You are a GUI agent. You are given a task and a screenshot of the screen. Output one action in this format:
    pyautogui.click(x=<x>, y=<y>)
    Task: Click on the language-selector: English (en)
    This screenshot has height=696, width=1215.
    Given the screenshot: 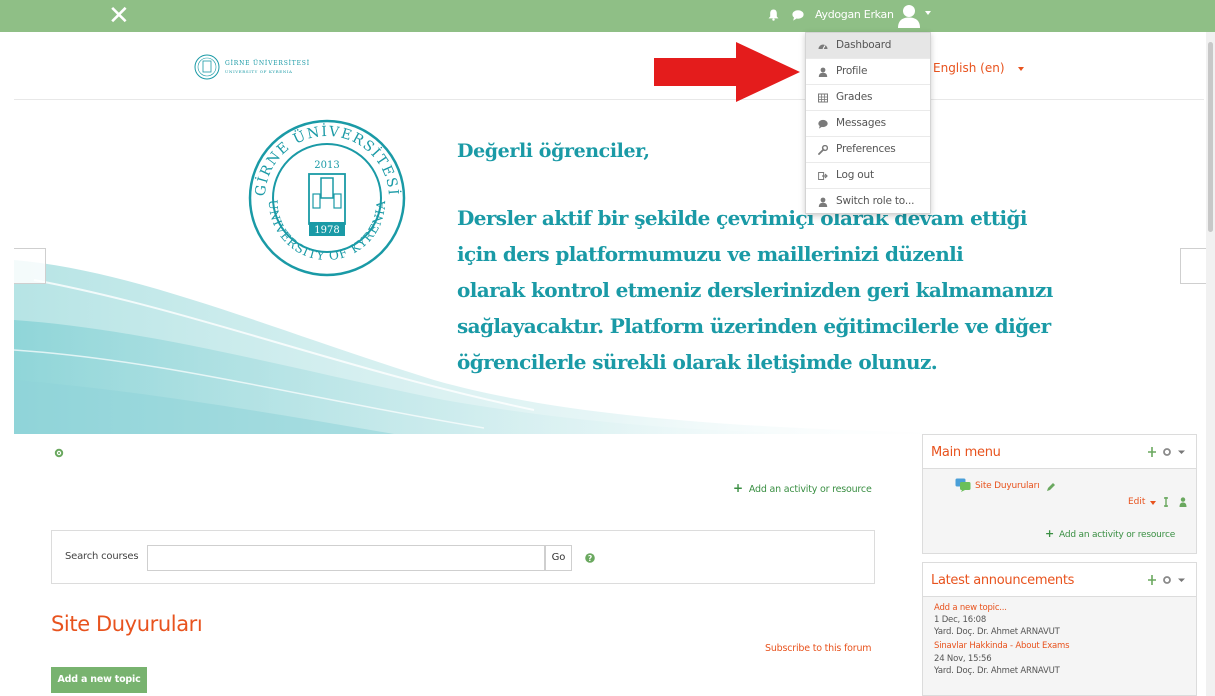 What is the action you would take?
    pyautogui.click(x=969, y=68)
    